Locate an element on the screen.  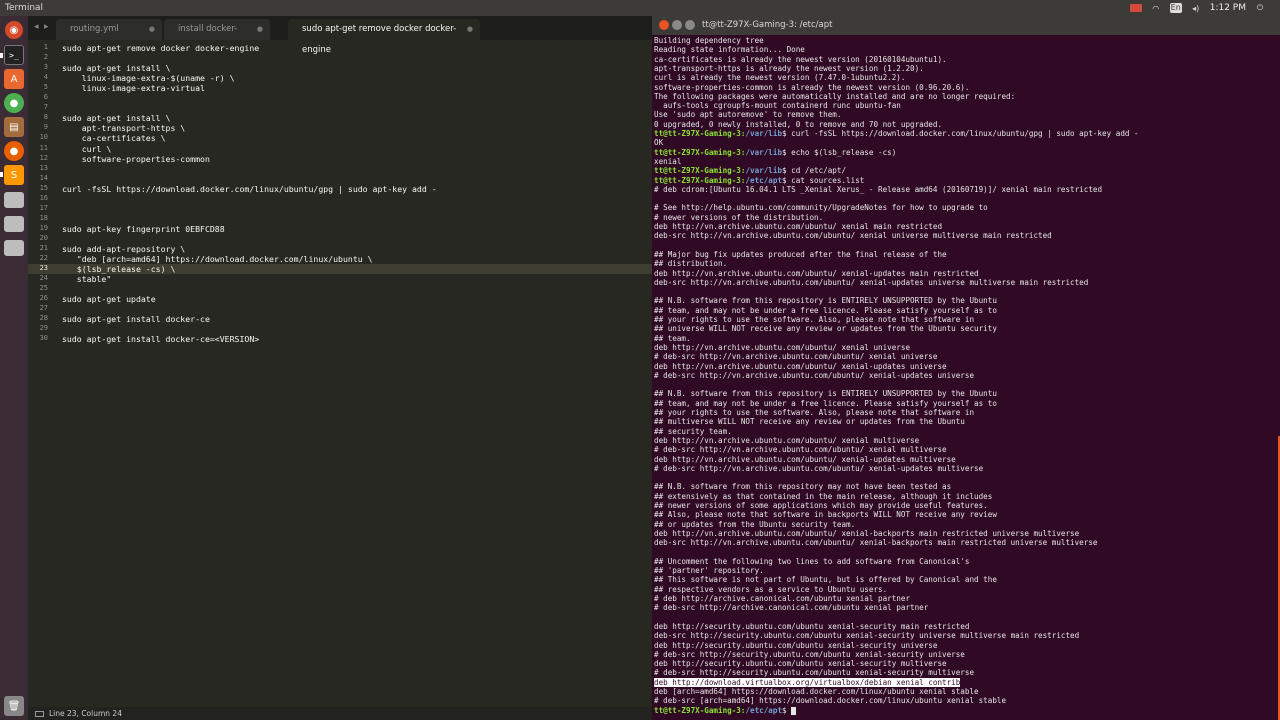
camera-icon is located at coordinates (1135, 8).